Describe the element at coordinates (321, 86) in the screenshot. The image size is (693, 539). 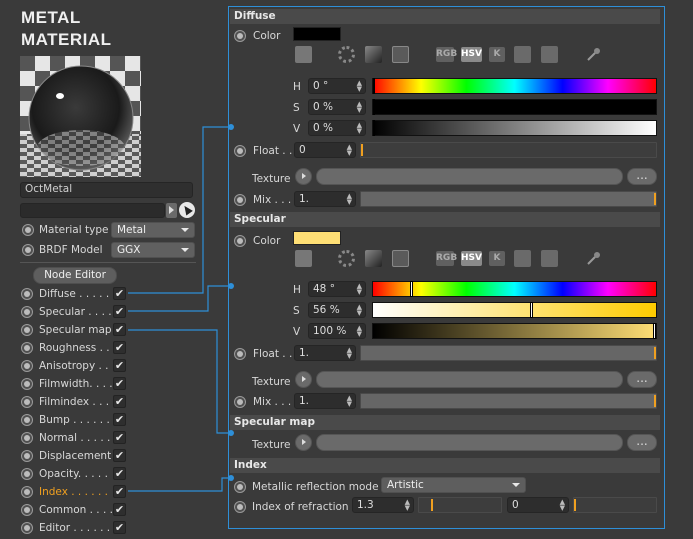
I see `diffuse-h-value: 0 °` at that location.